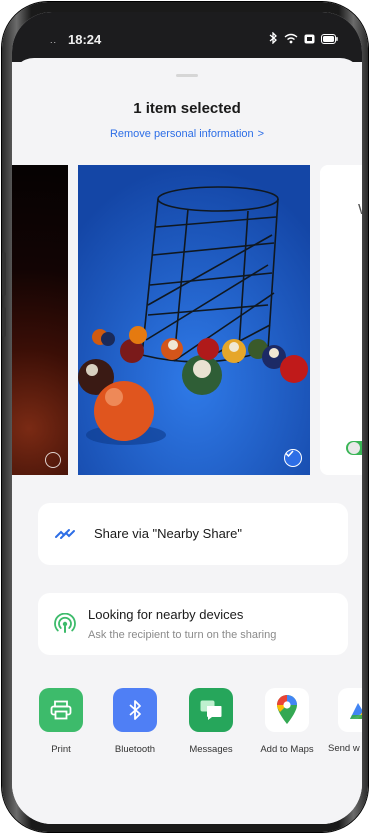  Describe the element at coordinates (287, 710) in the screenshot. I see `maps-pin-icon` at that location.